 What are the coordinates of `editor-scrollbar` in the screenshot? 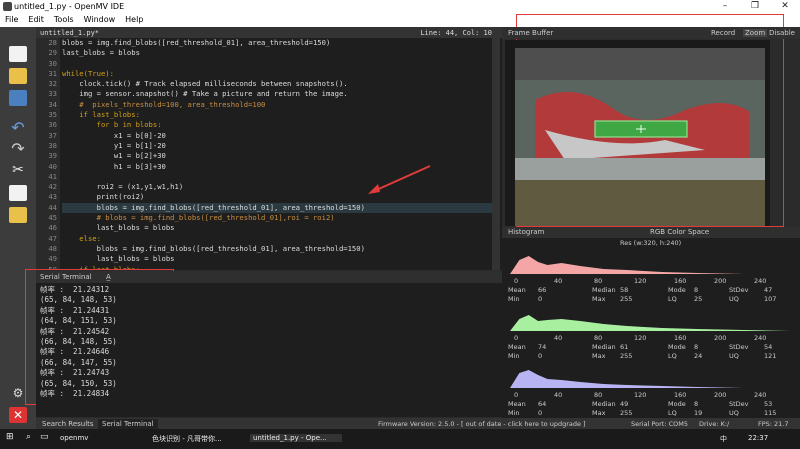 It's located at (496, 154).